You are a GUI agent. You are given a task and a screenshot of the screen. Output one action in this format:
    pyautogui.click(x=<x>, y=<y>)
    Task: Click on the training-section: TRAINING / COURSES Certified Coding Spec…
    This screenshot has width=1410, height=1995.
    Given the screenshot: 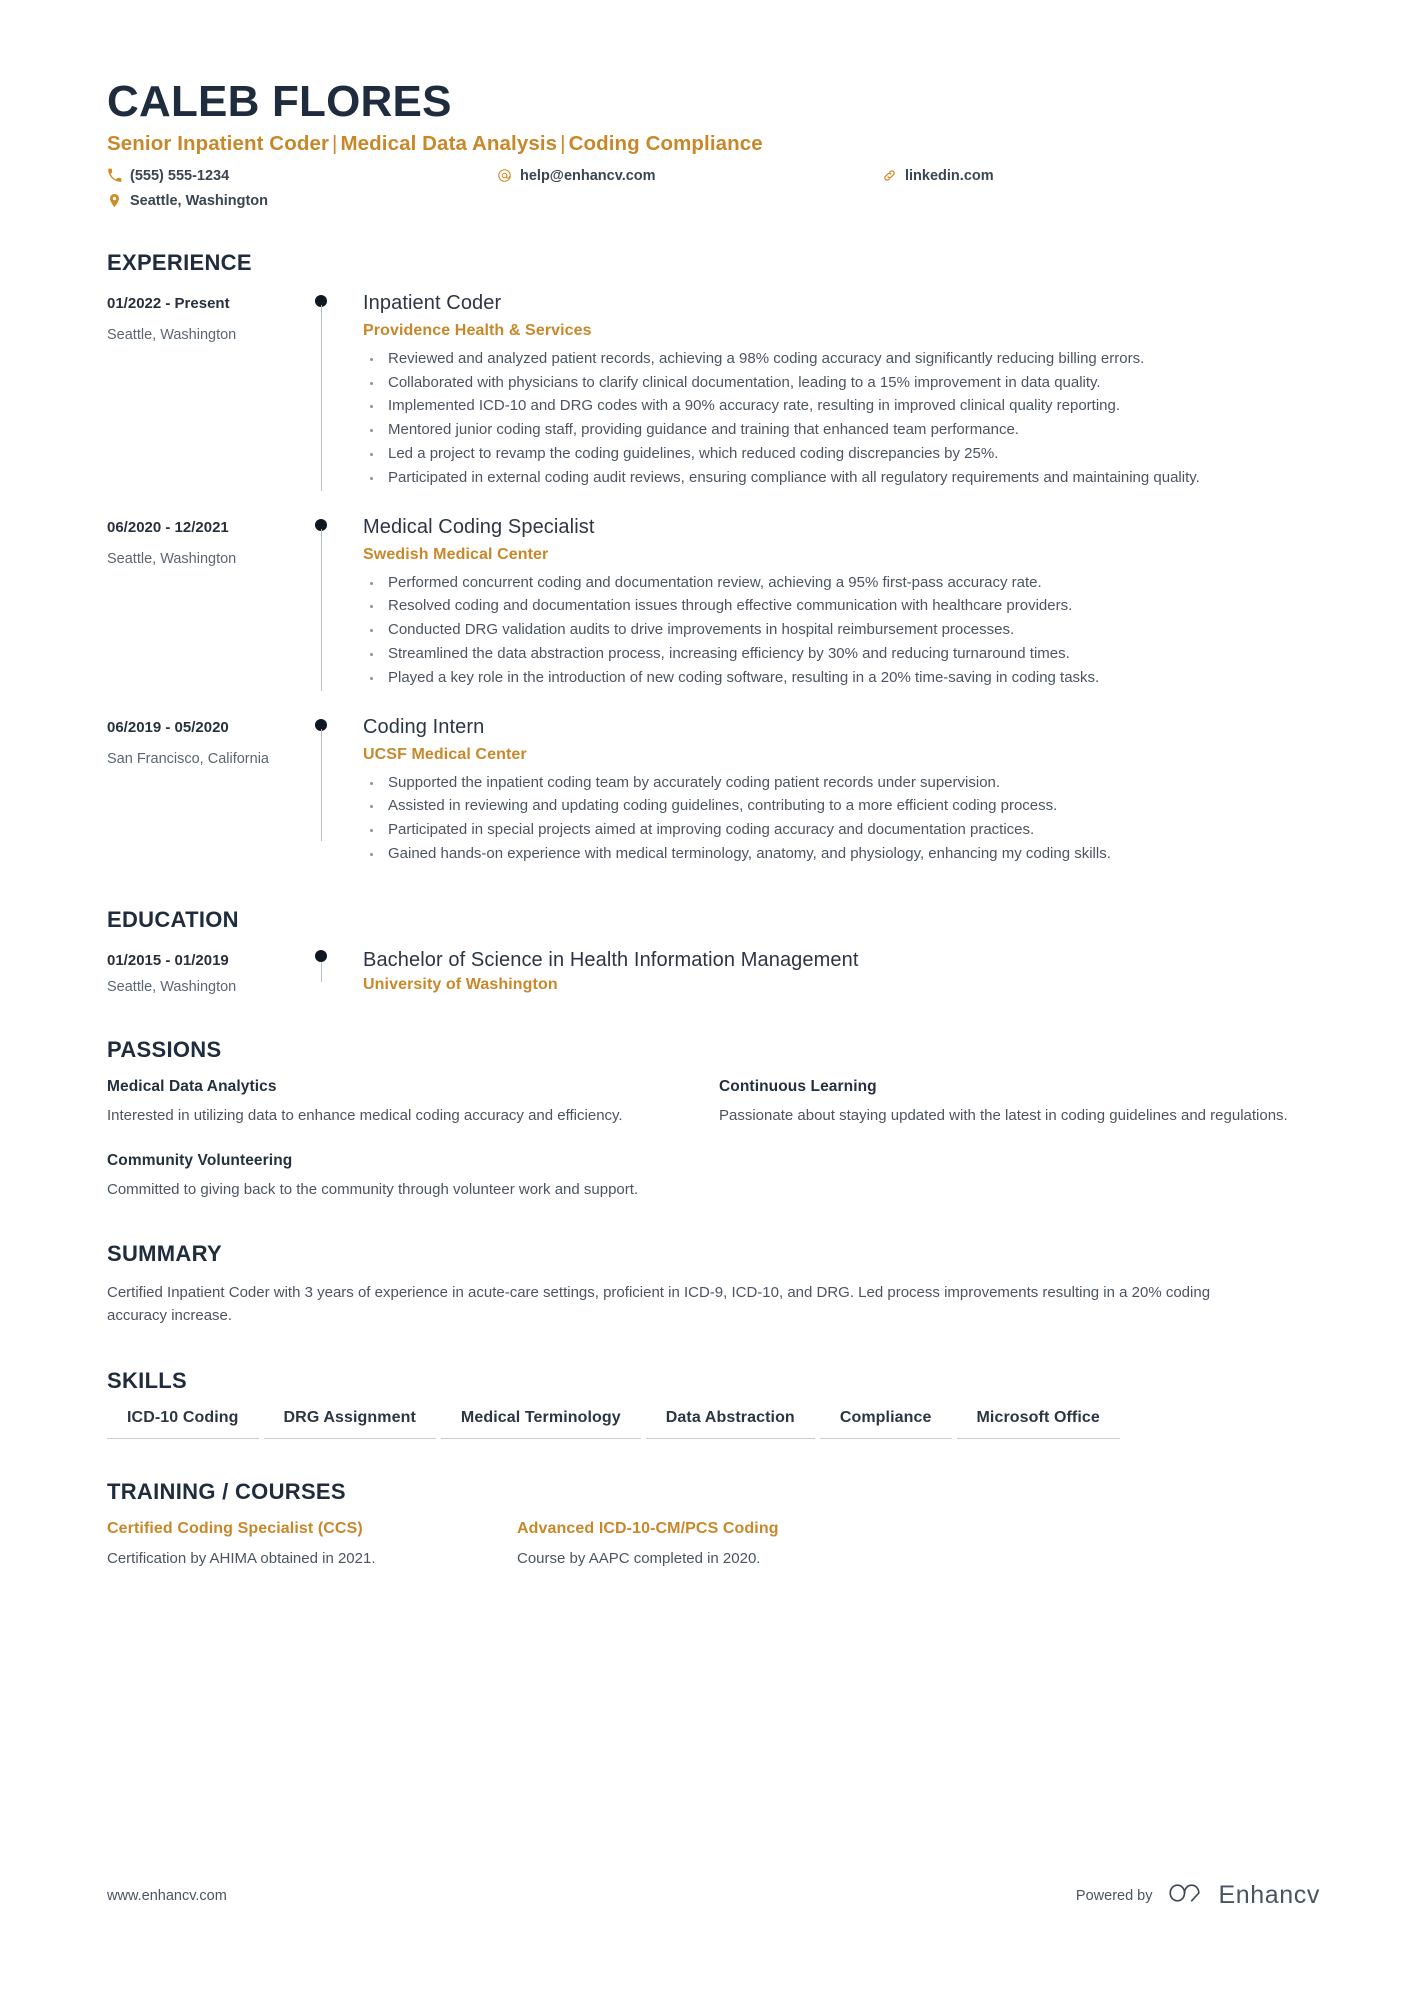 What is the action you would take?
    pyautogui.click(x=713, y=1525)
    